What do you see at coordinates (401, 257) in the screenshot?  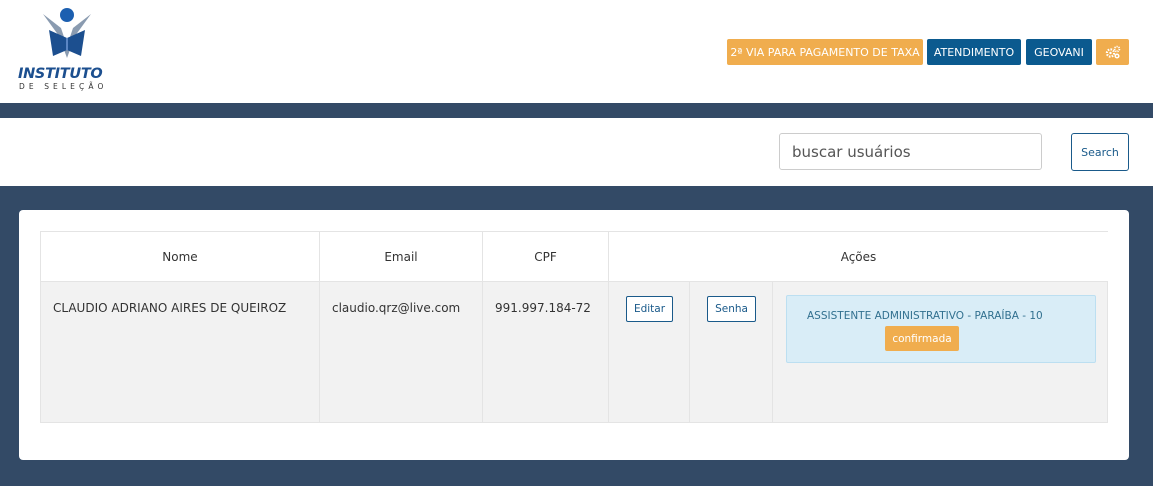 I see `column-header-email: Email` at bounding box center [401, 257].